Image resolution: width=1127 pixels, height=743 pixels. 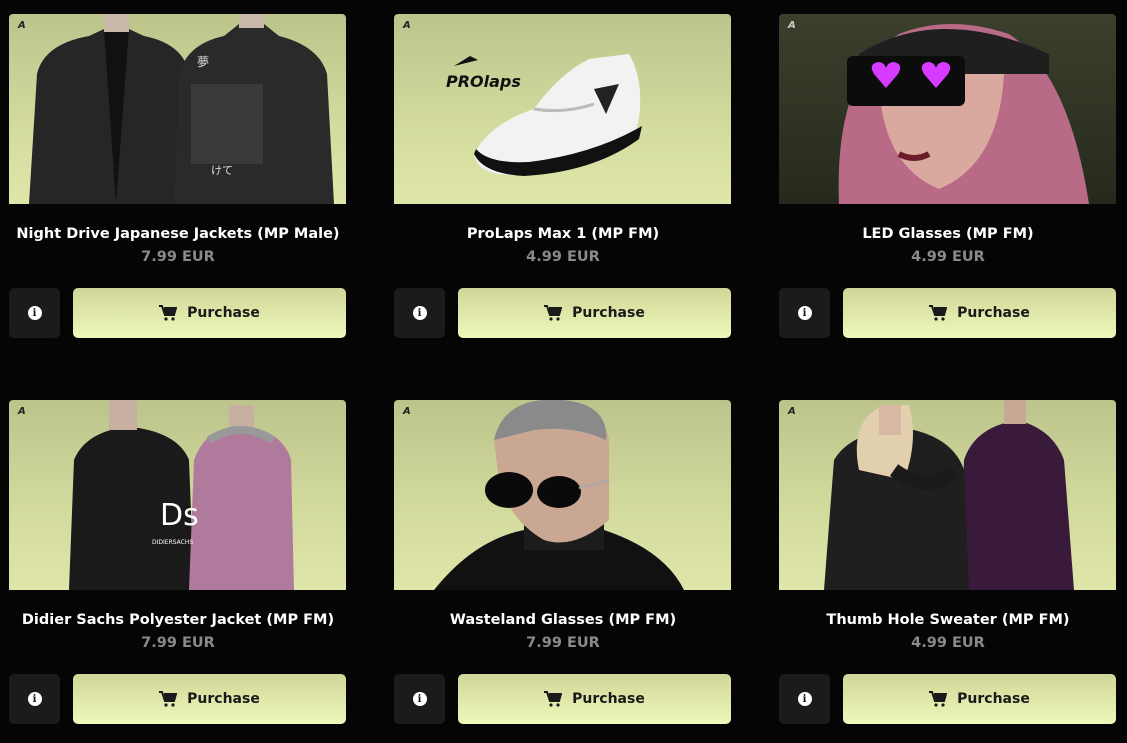 I want to click on didier-sachs-logo: Ds, so click(x=179, y=515).